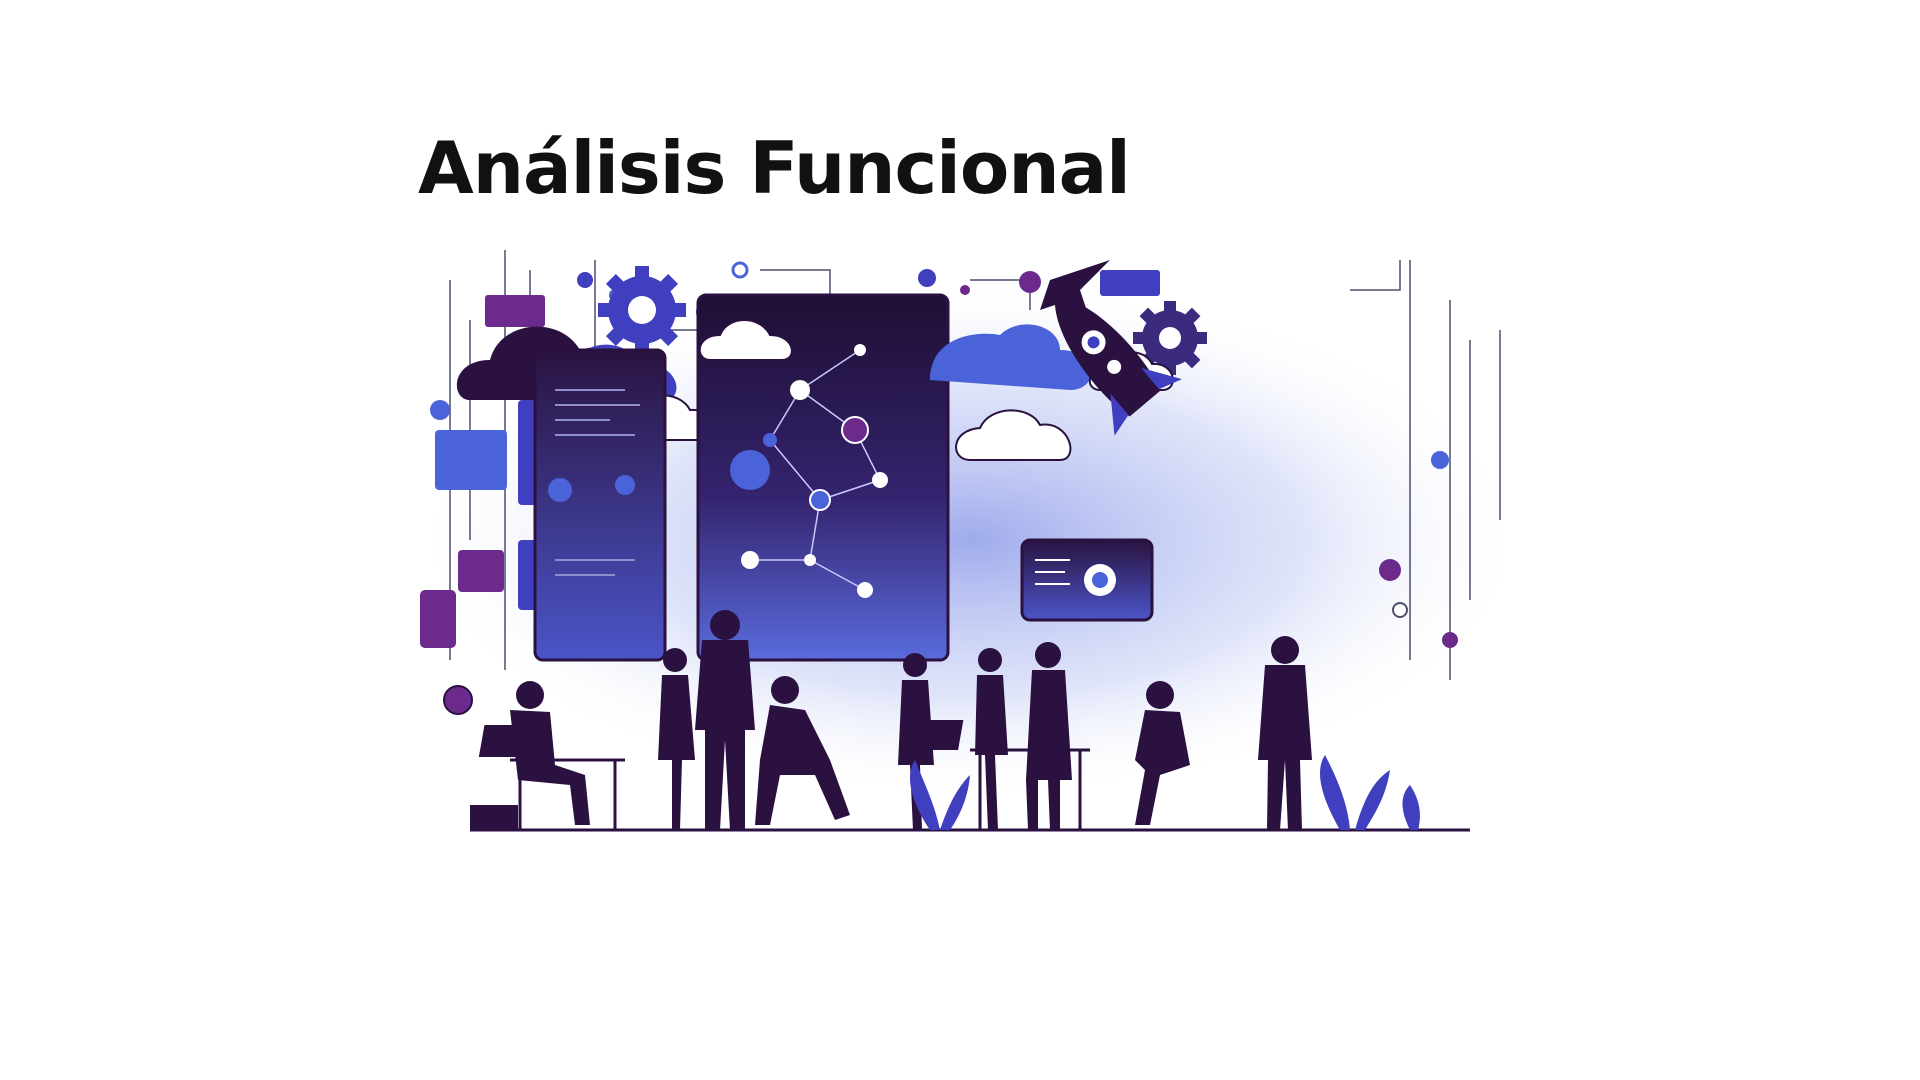  Describe the element at coordinates (438, 619) in the screenshot. I see `phone-icon` at that location.